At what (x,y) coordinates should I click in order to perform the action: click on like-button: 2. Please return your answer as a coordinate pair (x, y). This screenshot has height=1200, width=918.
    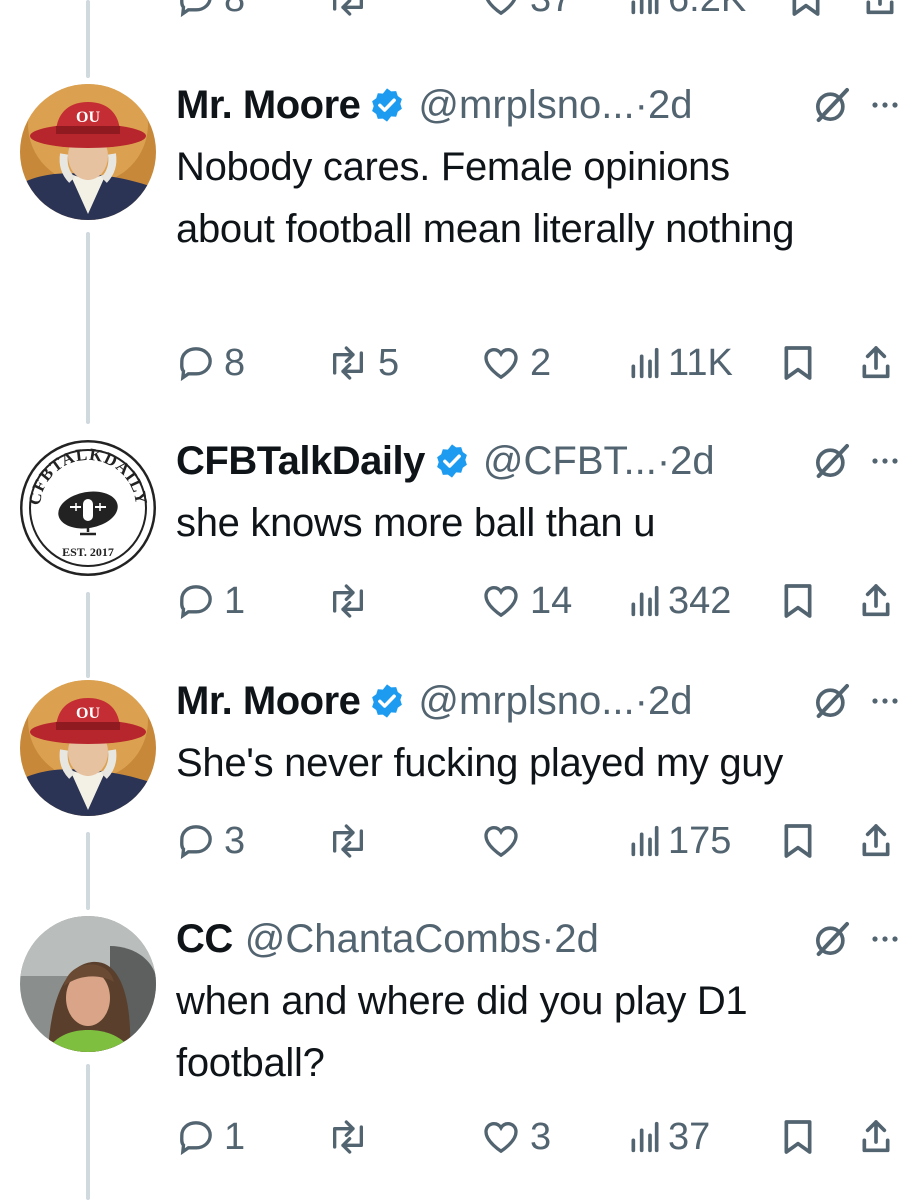
    Looking at the image, I should click on (515, 363).